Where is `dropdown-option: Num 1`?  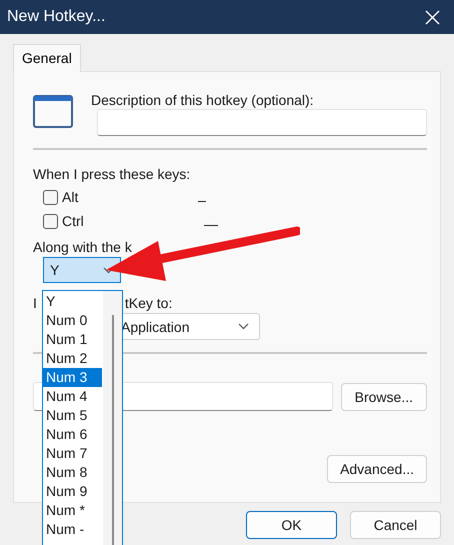
dropdown-option: Num 1 is located at coordinates (72, 339).